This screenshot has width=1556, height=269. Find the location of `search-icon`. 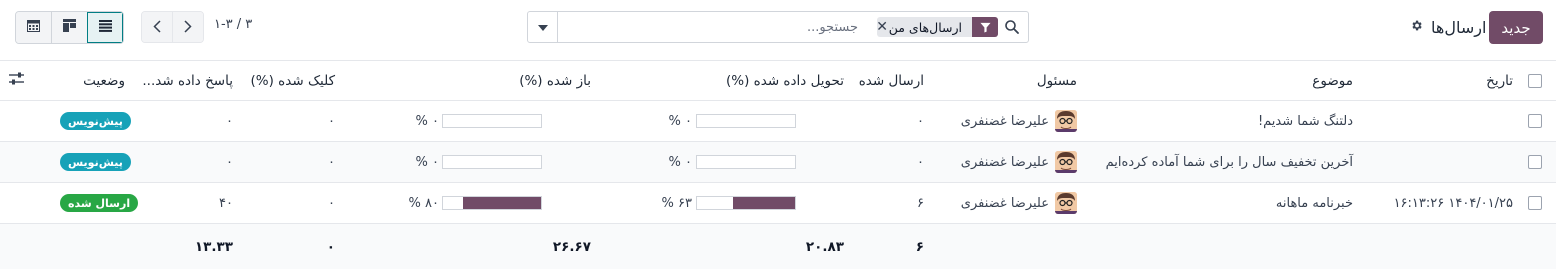

search-icon is located at coordinates (1012, 27).